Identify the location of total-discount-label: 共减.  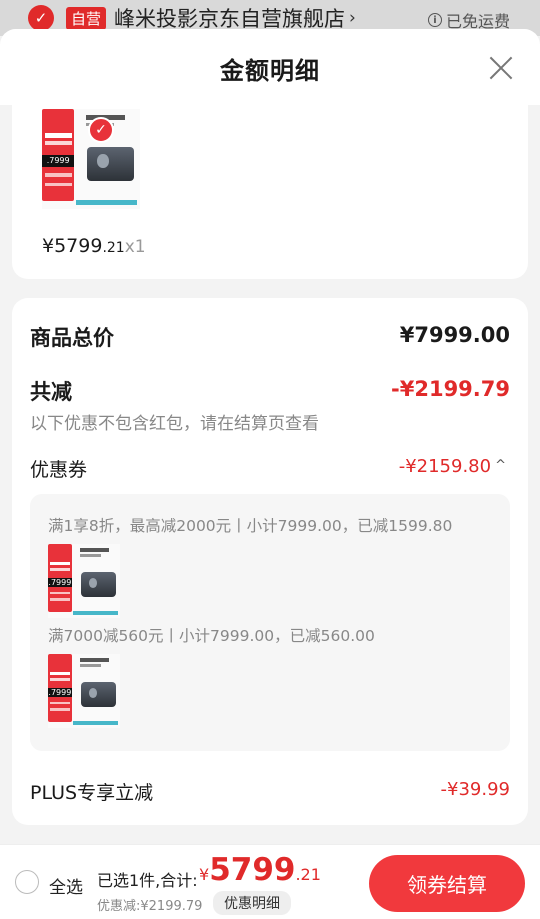
(51, 392).